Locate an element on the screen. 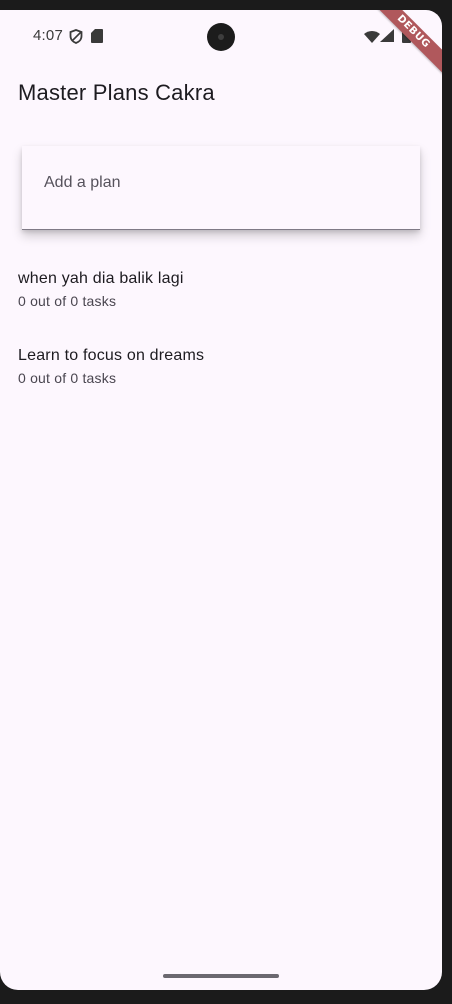 This screenshot has width=452, height=1004. status-time: 4:07 is located at coordinates (48, 35).